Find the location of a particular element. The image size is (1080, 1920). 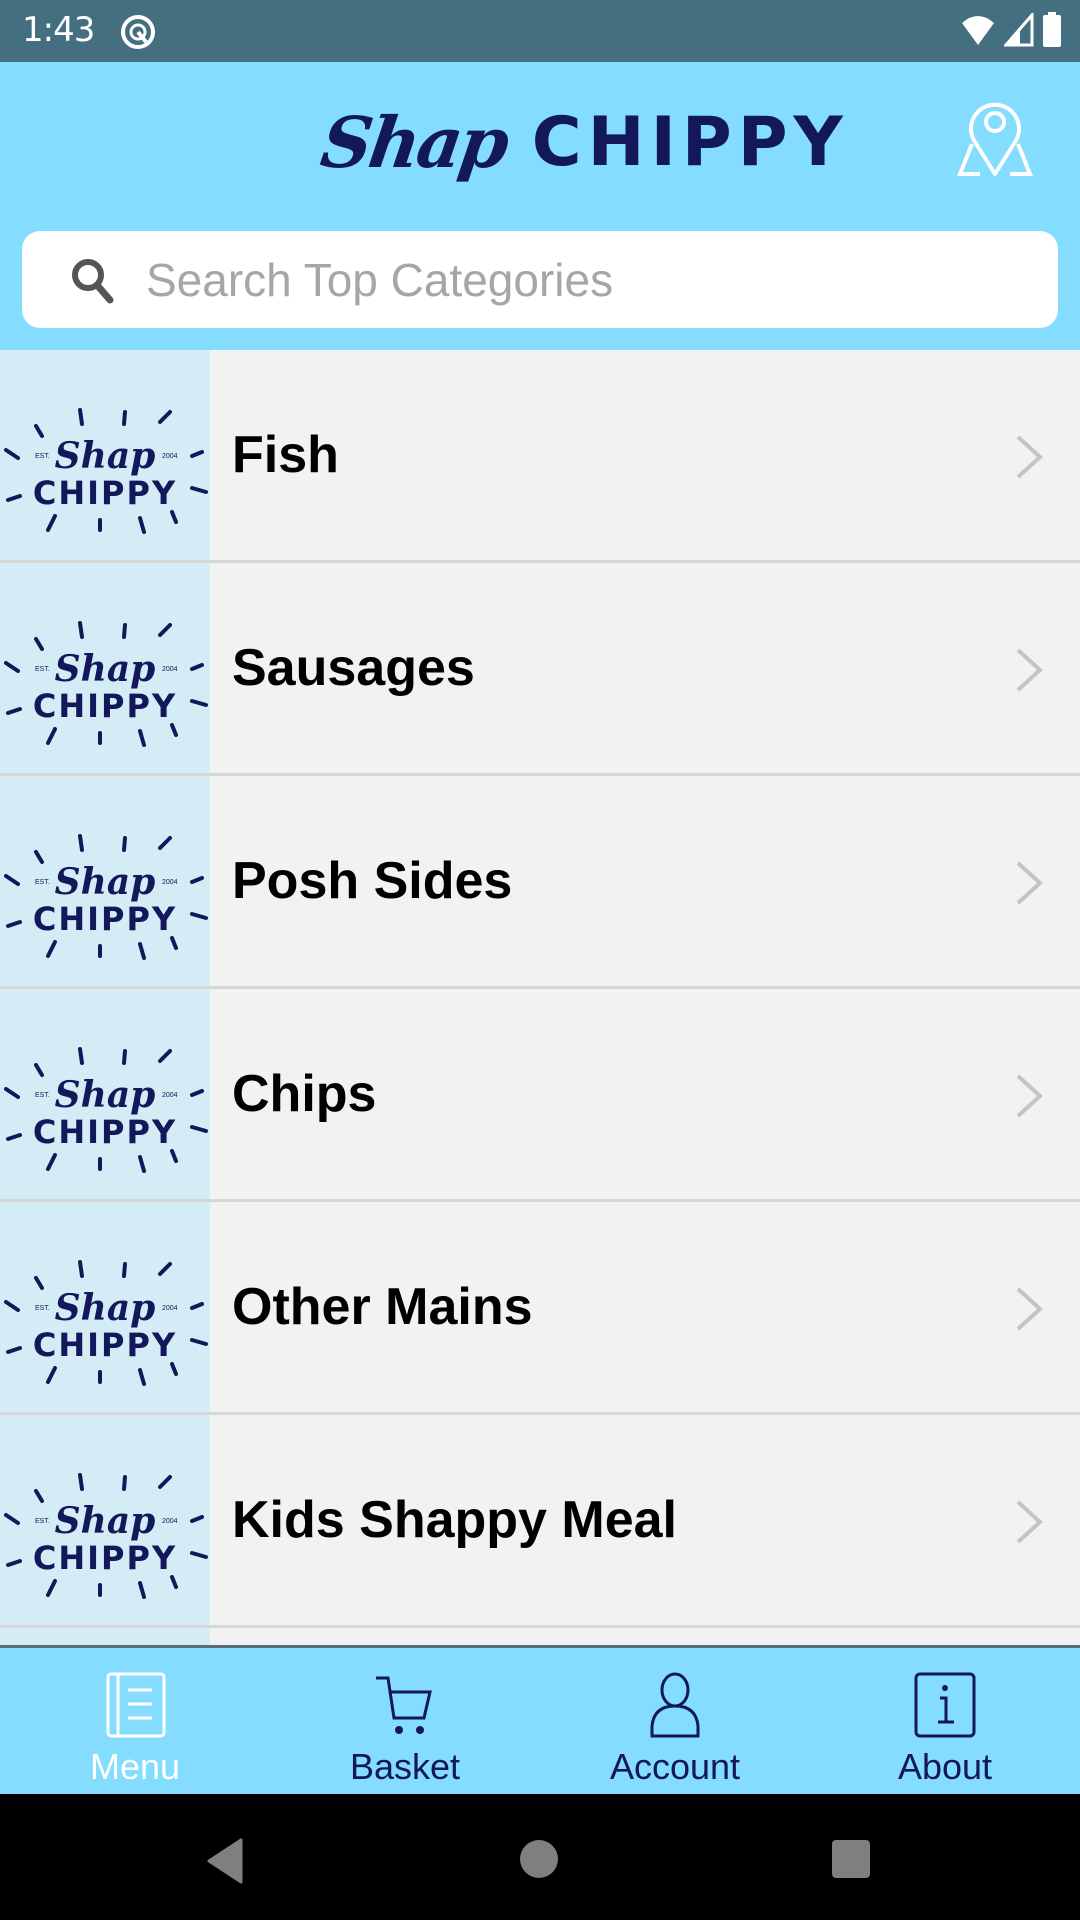

category-label: Kids Shappy Meal is located at coordinates (454, 1520).